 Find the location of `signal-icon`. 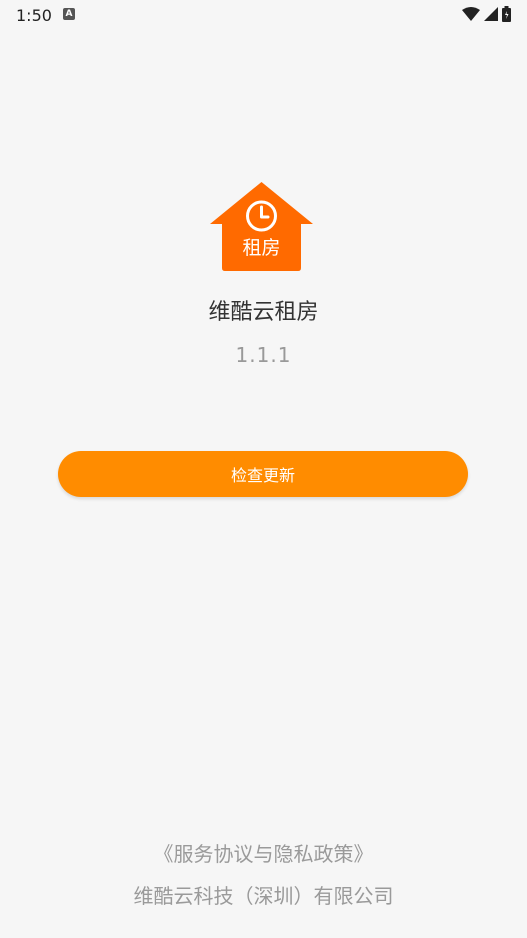

signal-icon is located at coordinates (491, 14).